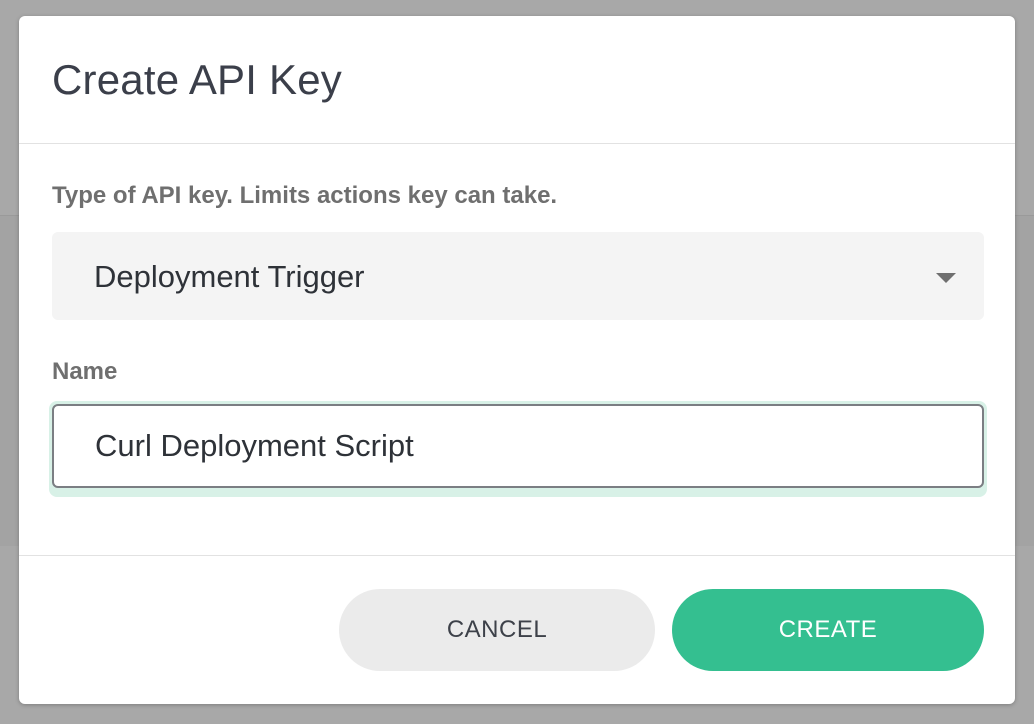  What do you see at coordinates (229, 276) in the screenshot?
I see `api-key-type-value: Deployment Trigger` at bounding box center [229, 276].